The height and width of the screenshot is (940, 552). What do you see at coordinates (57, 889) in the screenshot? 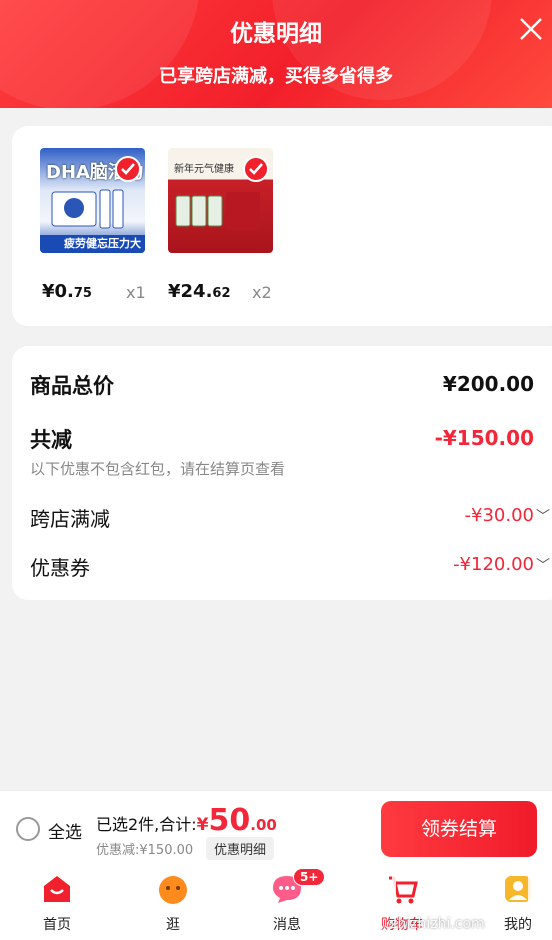
I see `home-icon` at bounding box center [57, 889].